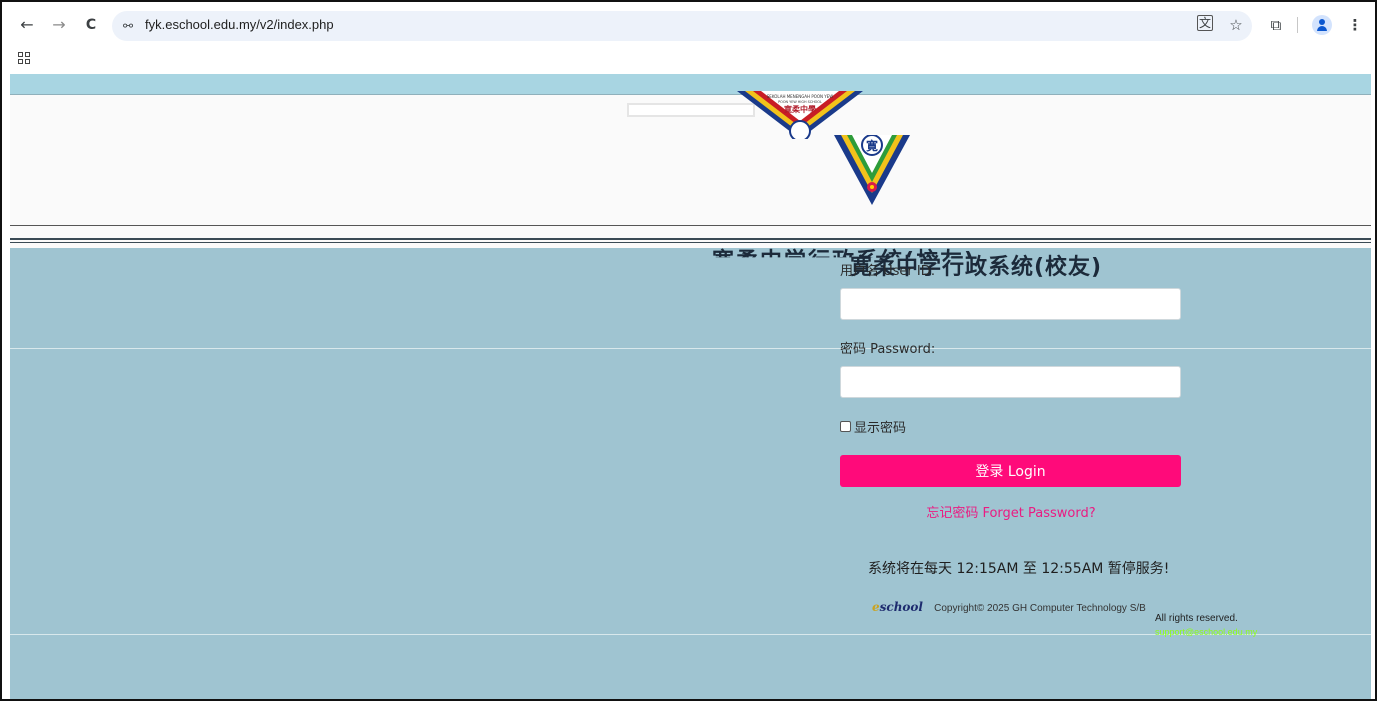  Describe the element at coordinates (1019, 569) in the screenshot. I see `maintenance-notice: 系统将在每天 12:15AM 至 12:55AM 暂停服务!` at that location.